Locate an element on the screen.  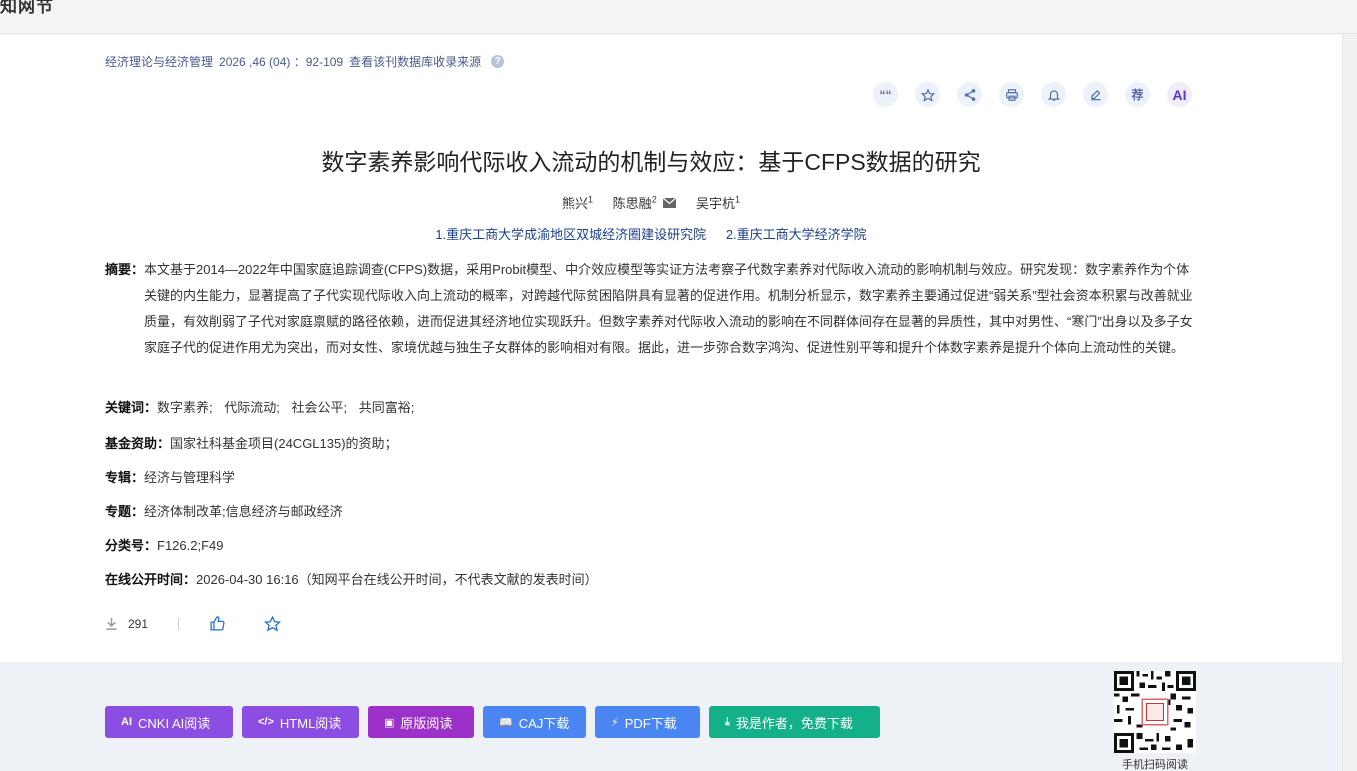
html-read-button: </> HTML阅读 is located at coordinates (300, 722).